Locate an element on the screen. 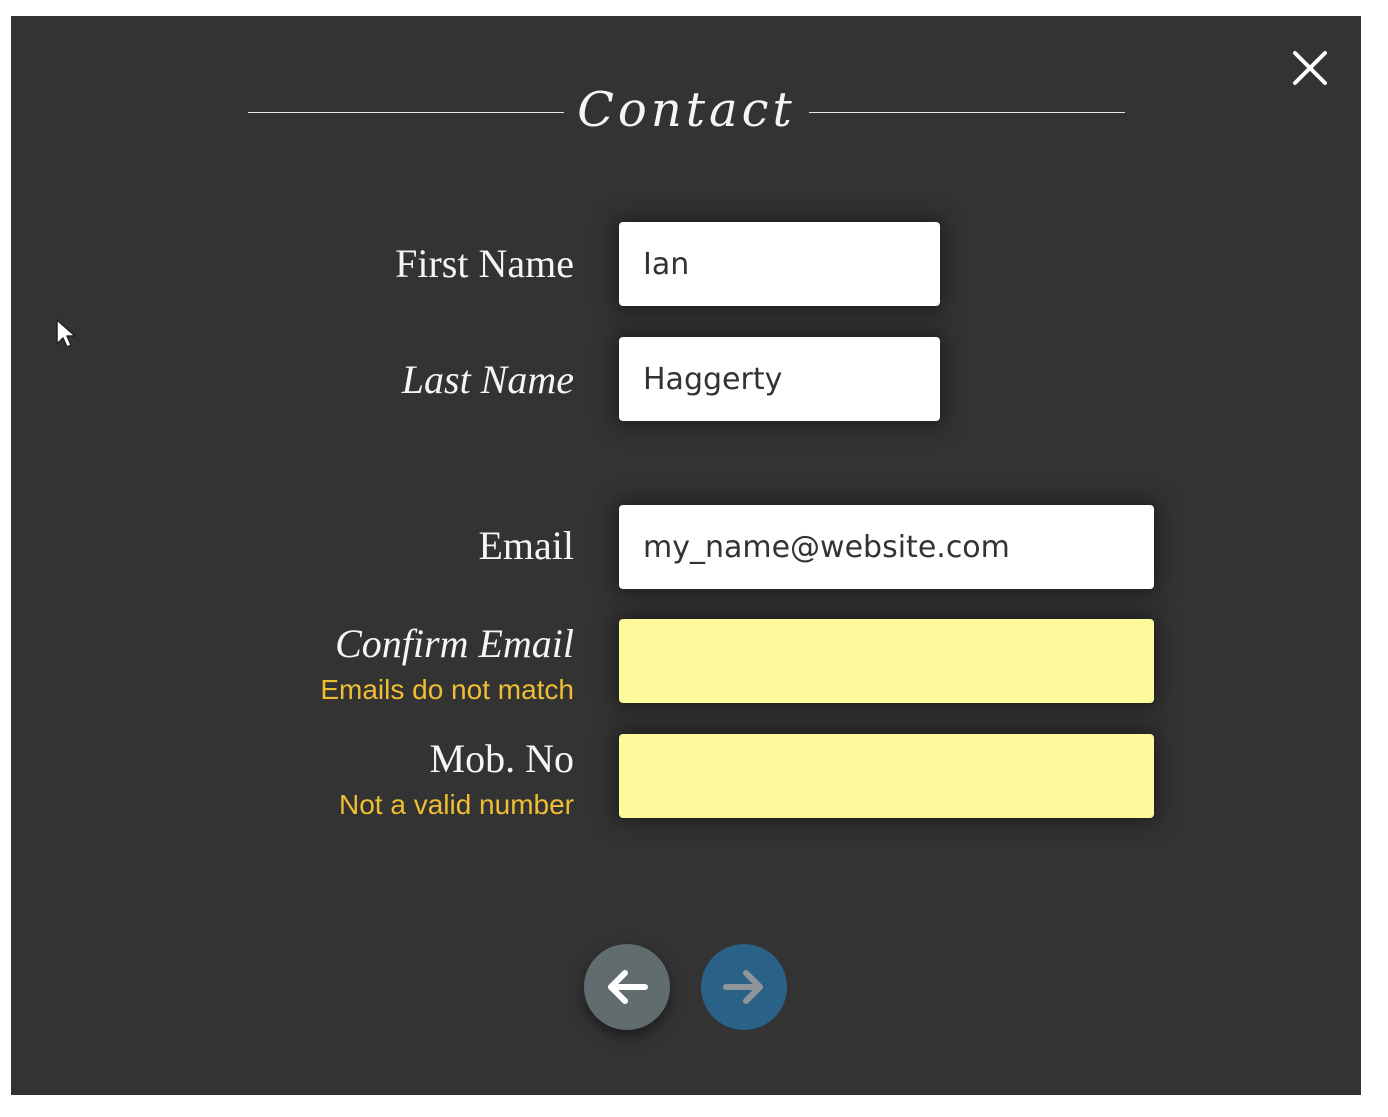 Image resolution: width=1388 pixels, height=1117 pixels. mobile-error: Not a valid number is located at coordinates (456, 804).